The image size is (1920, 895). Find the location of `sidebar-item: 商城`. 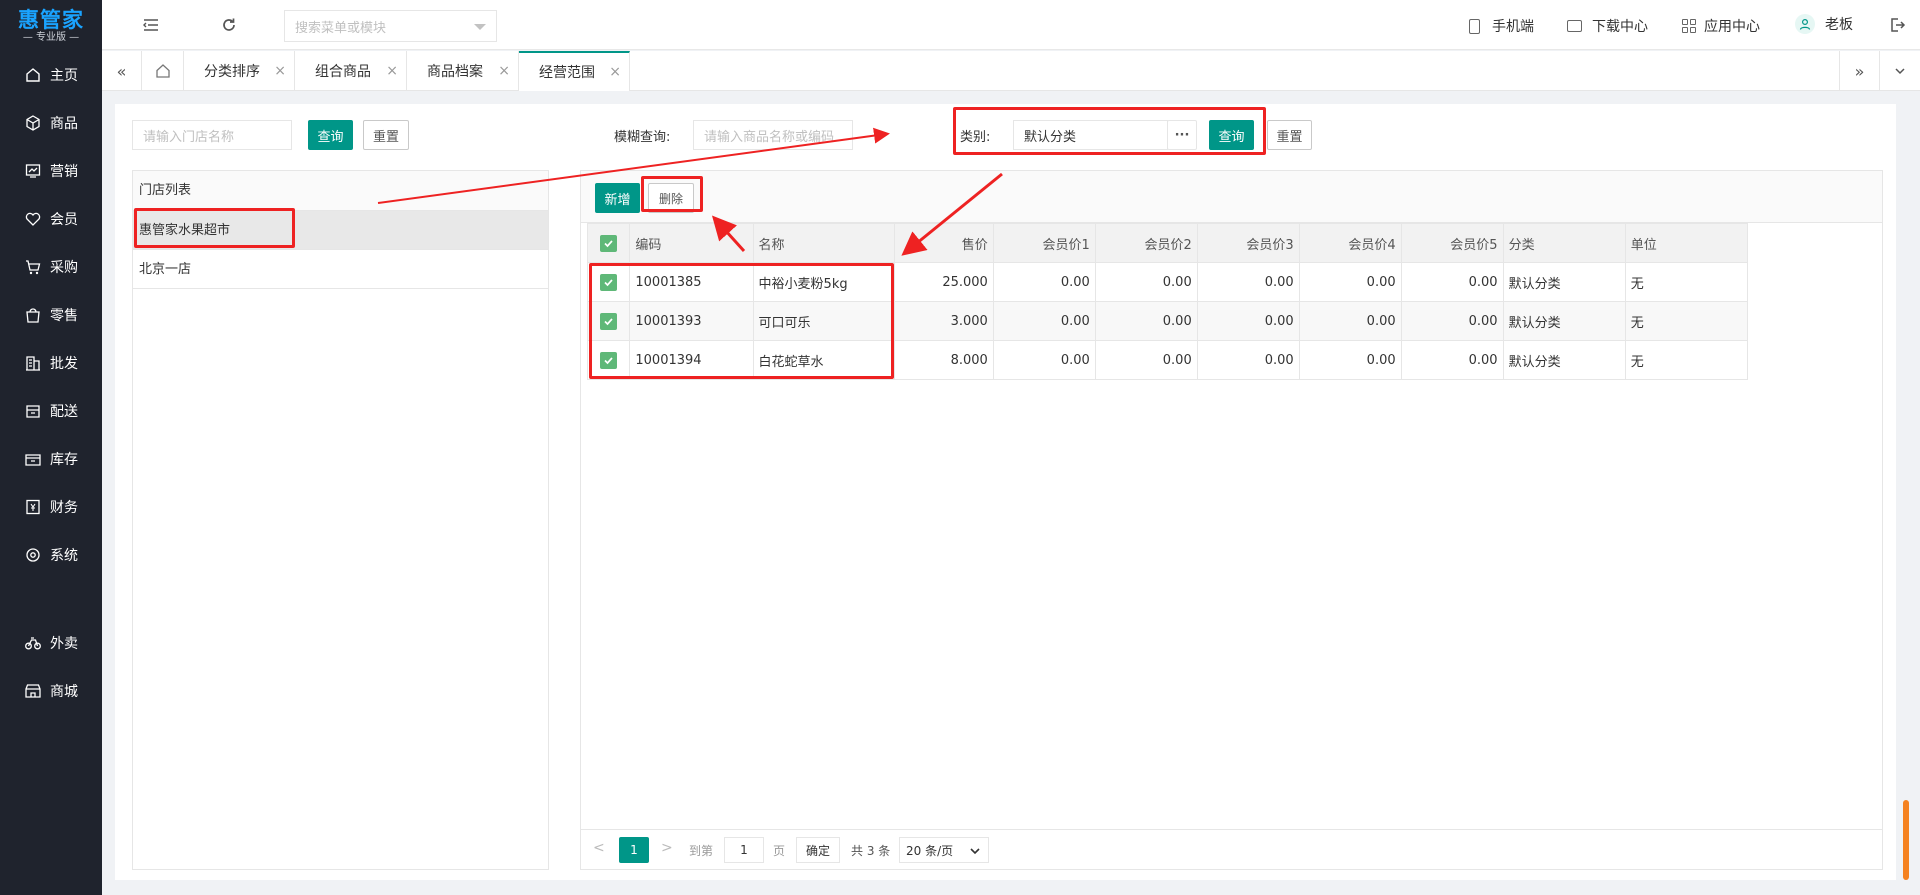

sidebar-item: 商城 is located at coordinates (51, 691).